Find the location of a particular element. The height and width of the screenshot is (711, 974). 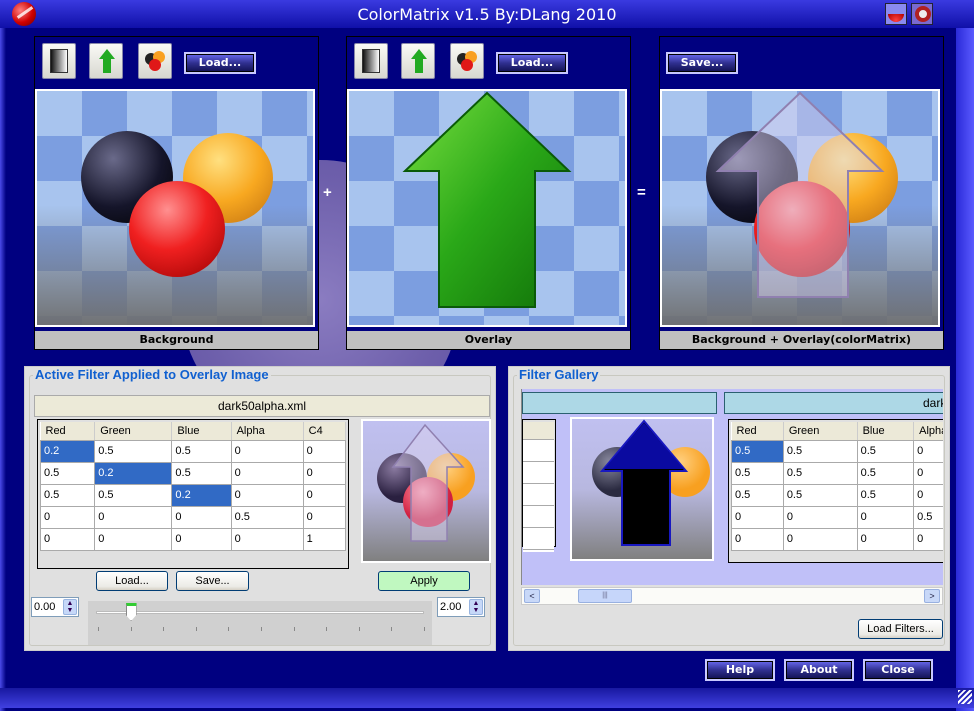

value-slider is located at coordinates (260, 623).